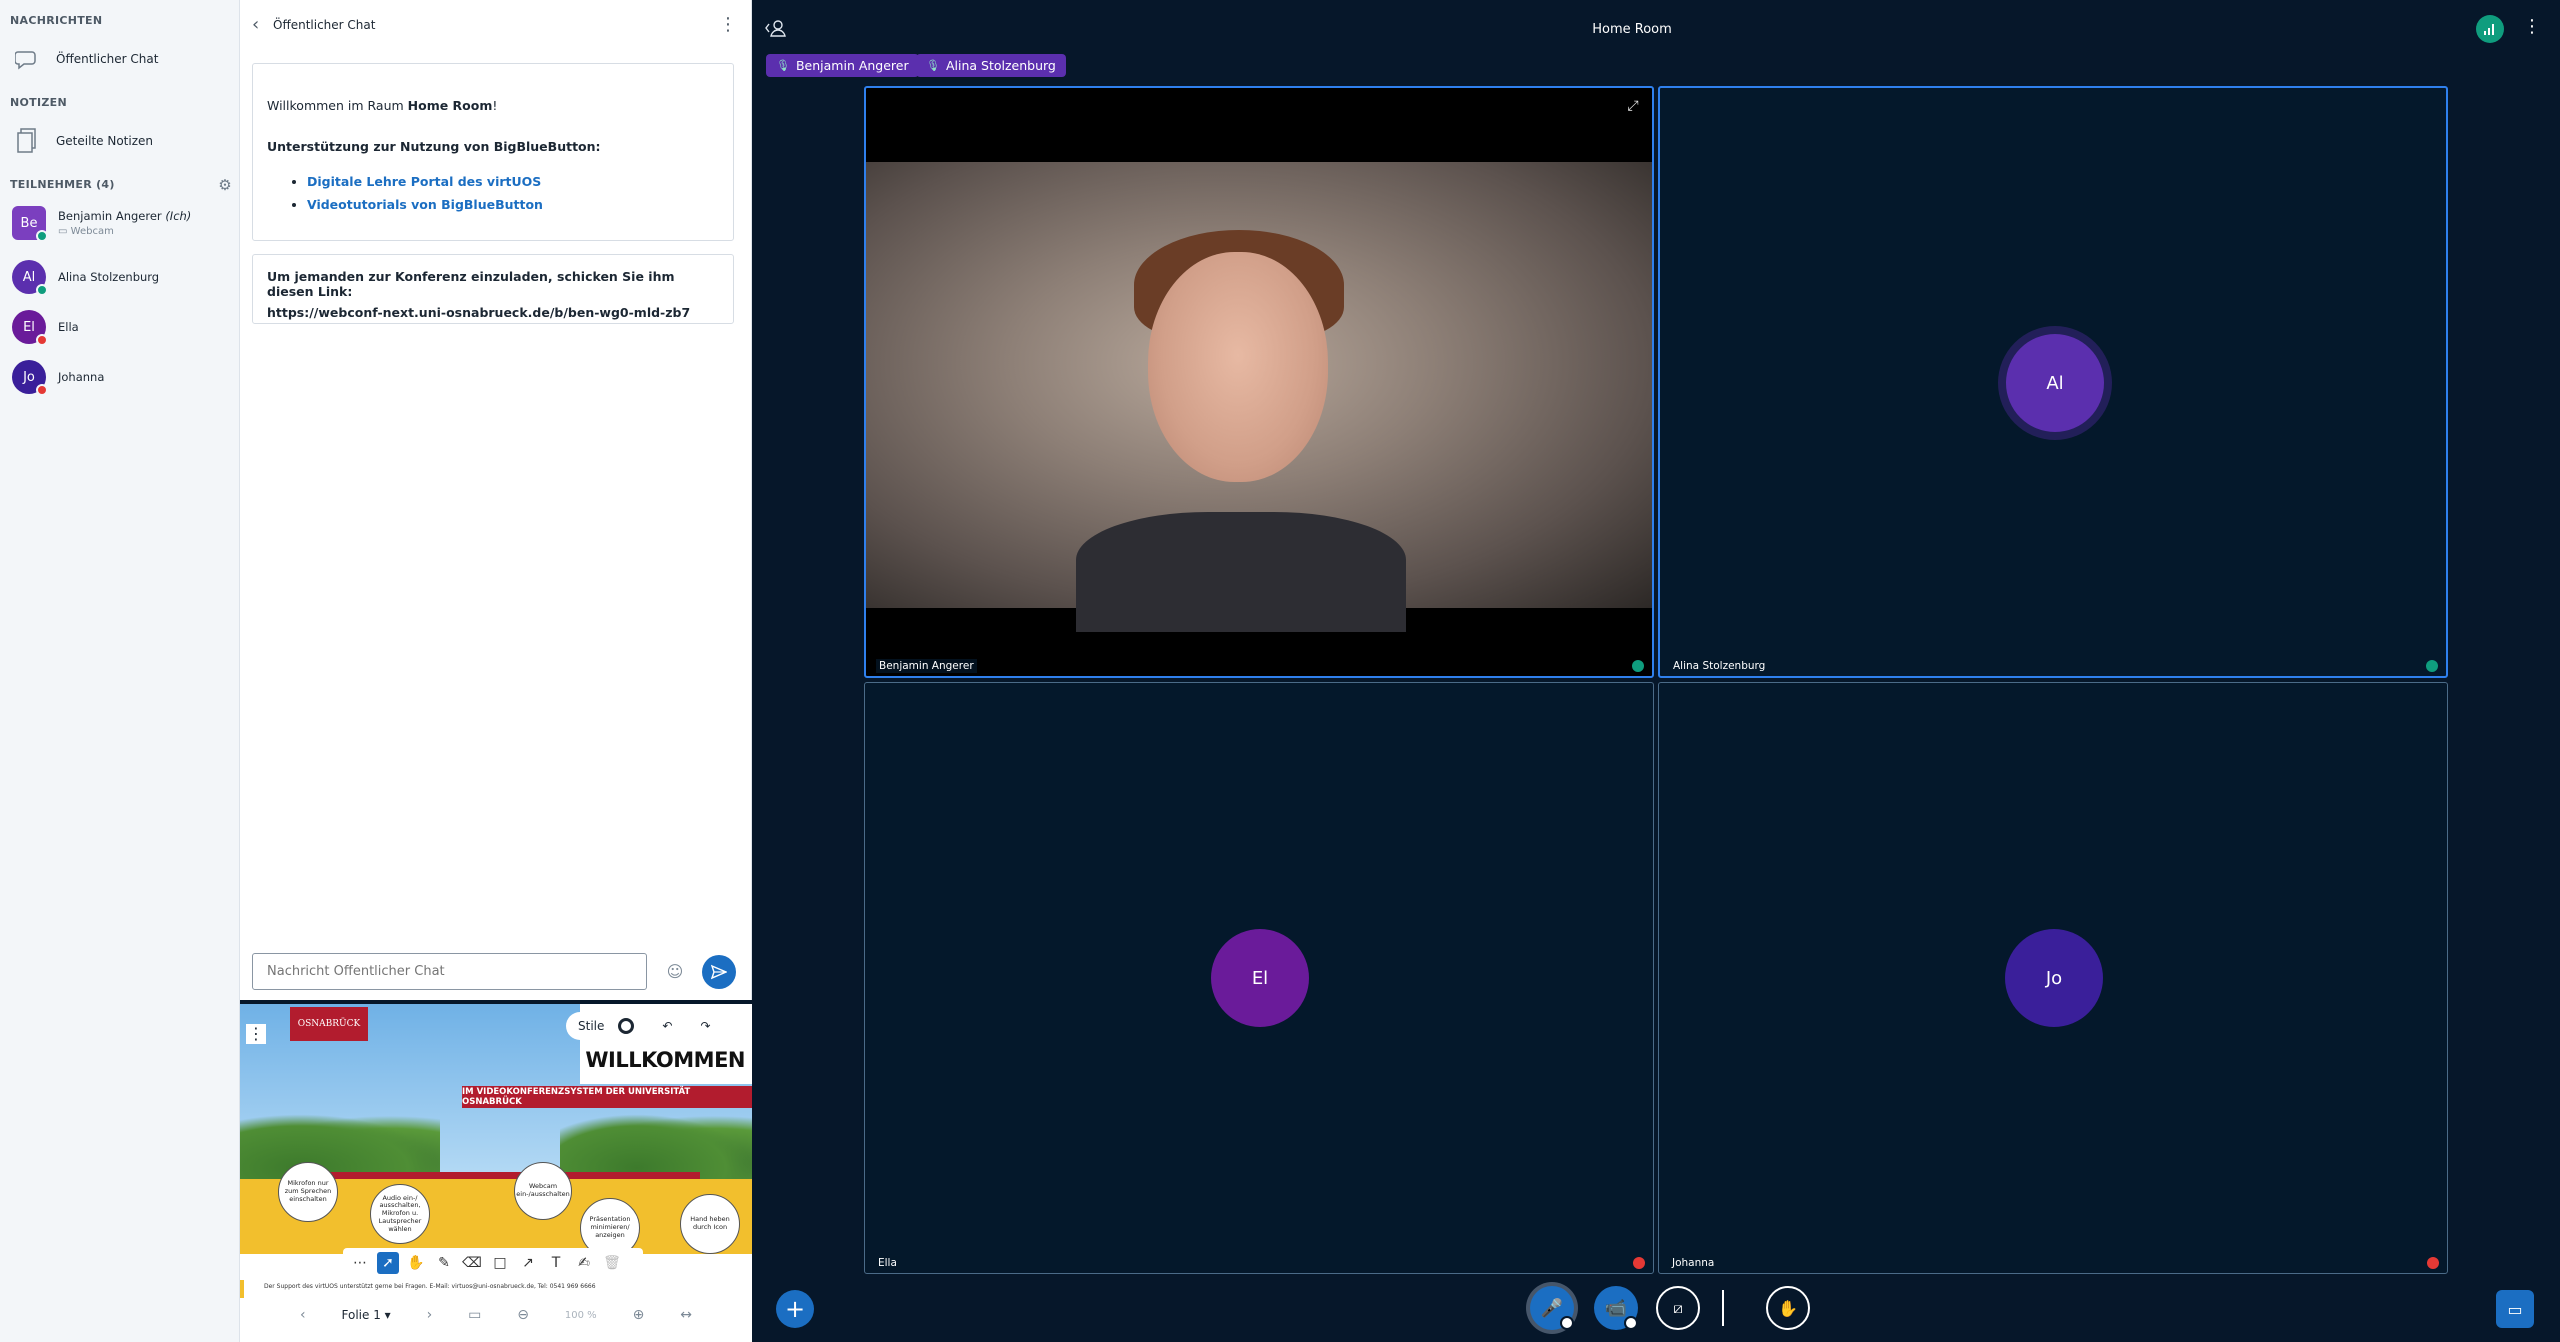 Image resolution: width=2560 pixels, height=1342 pixels. What do you see at coordinates (2053, 382) in the screenshot?
I see `video-tile: Al Alina Stolzenburg` at bounding box center [2053, 382].